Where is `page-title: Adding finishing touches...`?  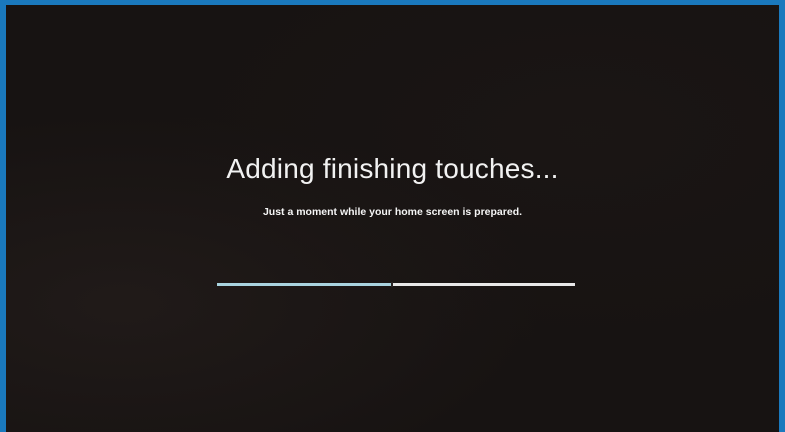 page-title: Adding finishing touches... is located at coordinates (392, 168).